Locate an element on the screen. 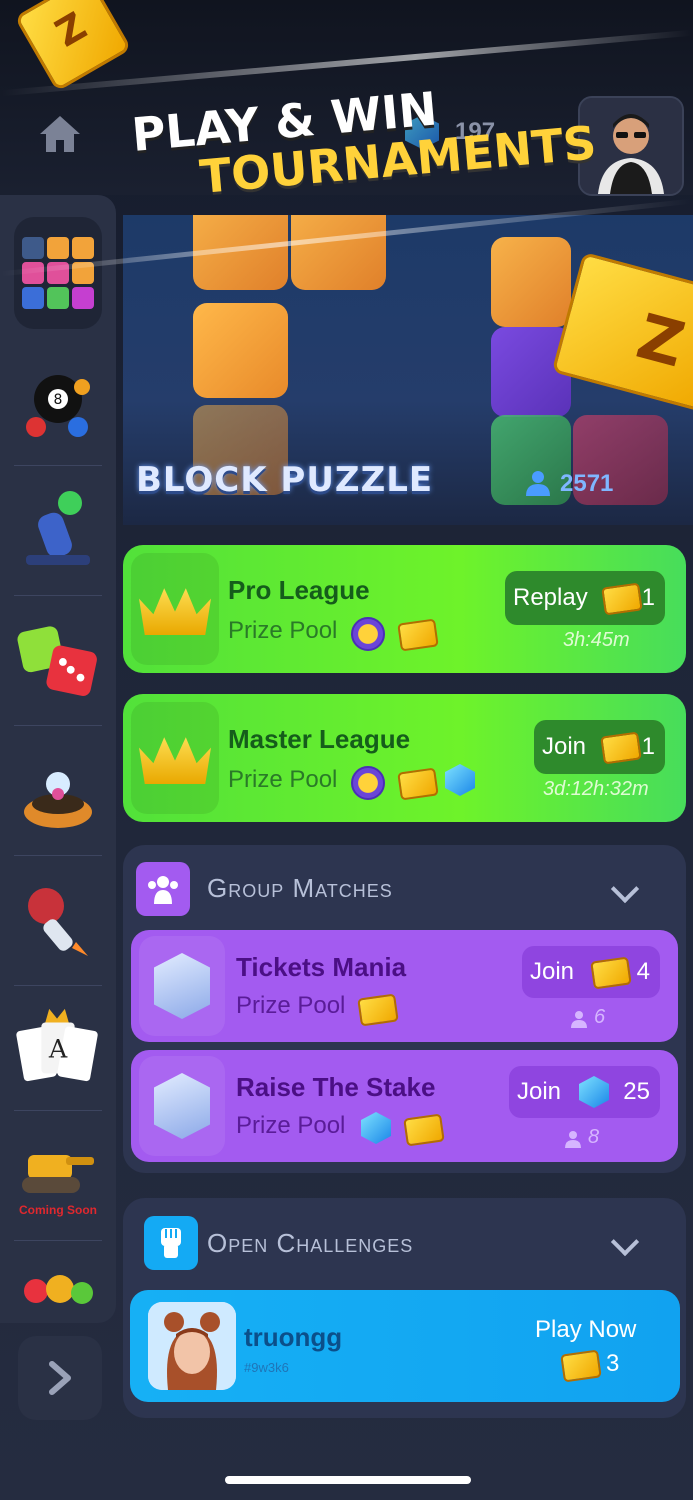  fist-icon is located at coordinates (171, 1243).